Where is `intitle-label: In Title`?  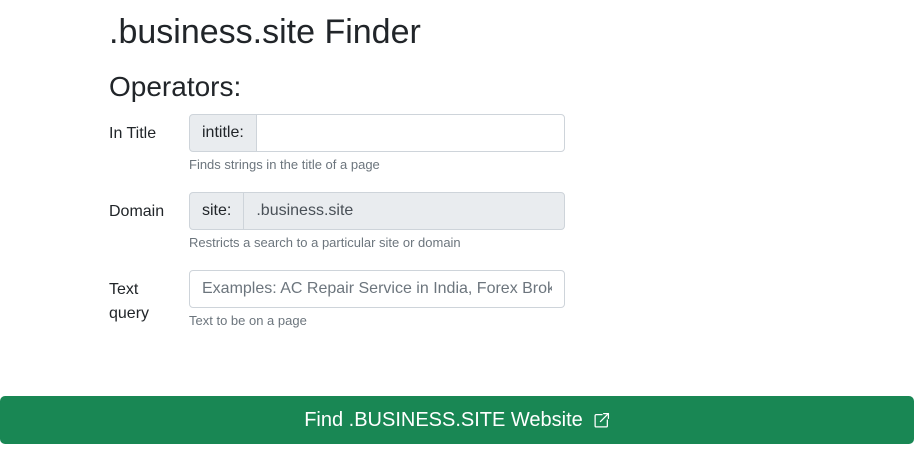 intitle-label: In Title is located at coordinates (133, 133).